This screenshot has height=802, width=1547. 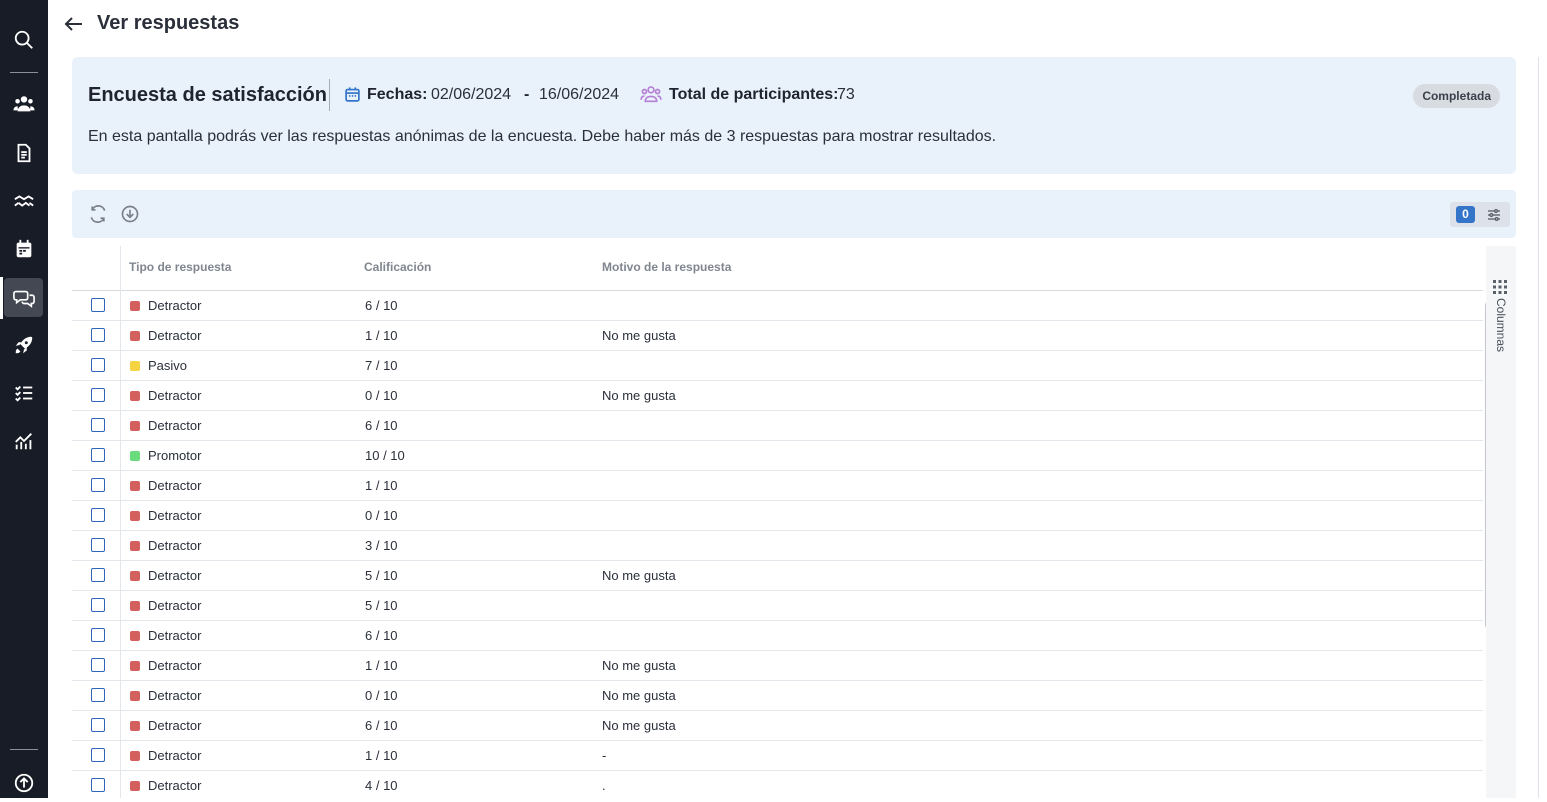 I want to click on cell-score: 6 / 10, so click(x=381, y=425).